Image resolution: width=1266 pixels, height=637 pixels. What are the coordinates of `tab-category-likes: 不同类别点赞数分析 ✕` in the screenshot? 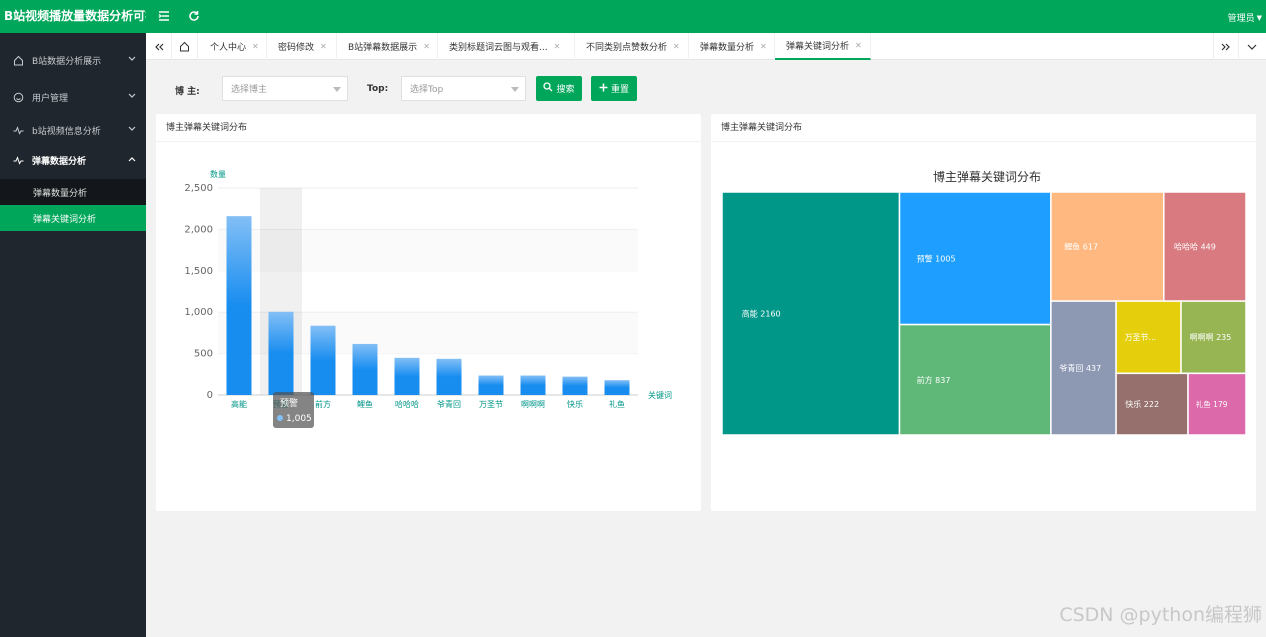 It's located at (632, 46).